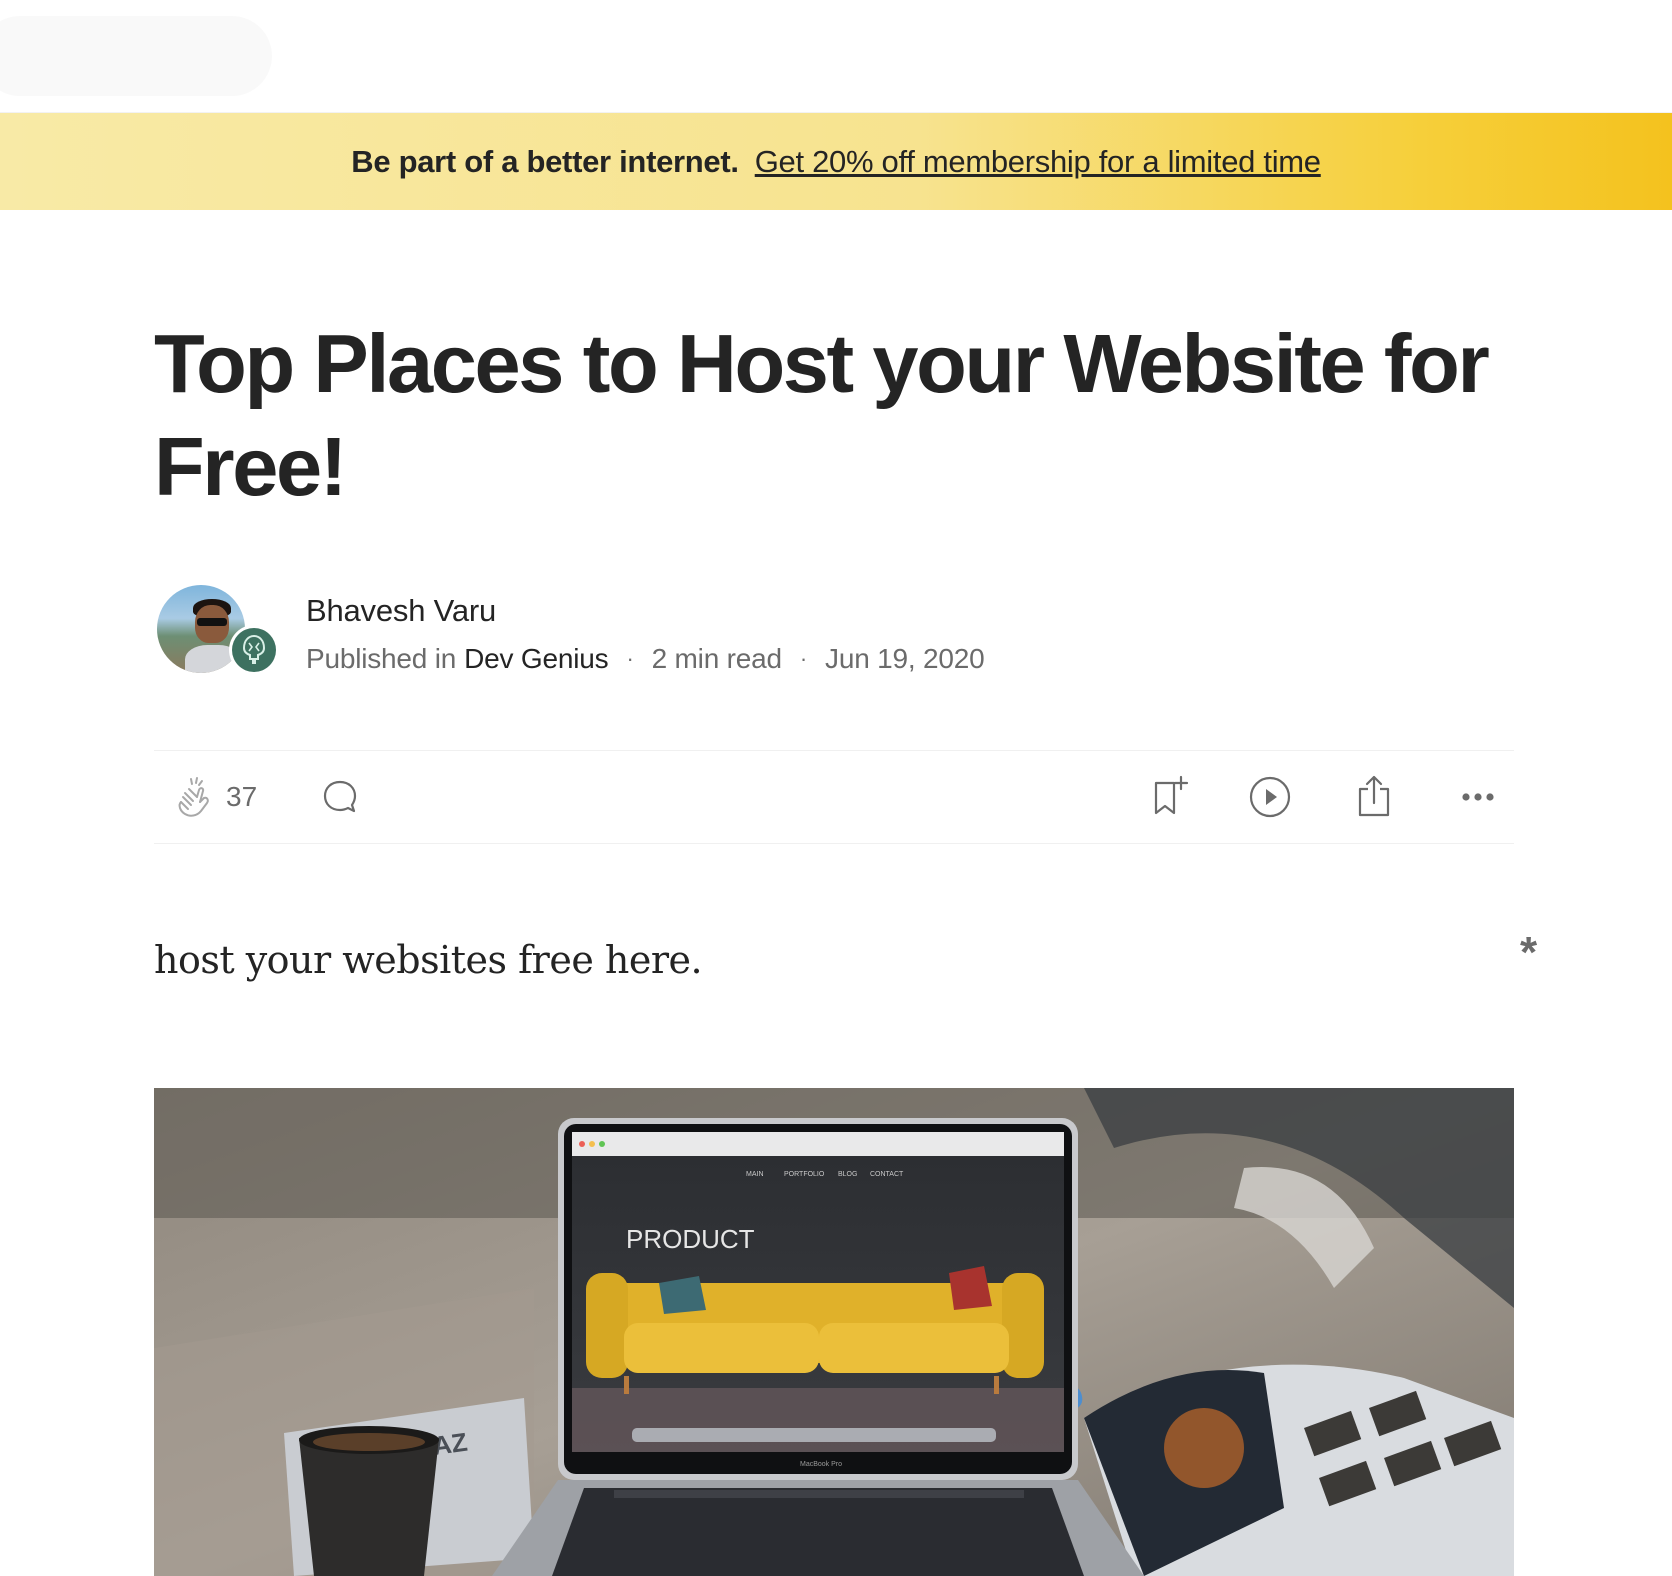 The width and height of the screenshot is (1672, 1576). Describe the element at coordinates (1528, 953) in the screenshot. I see `private-note-marker: *` at that location.